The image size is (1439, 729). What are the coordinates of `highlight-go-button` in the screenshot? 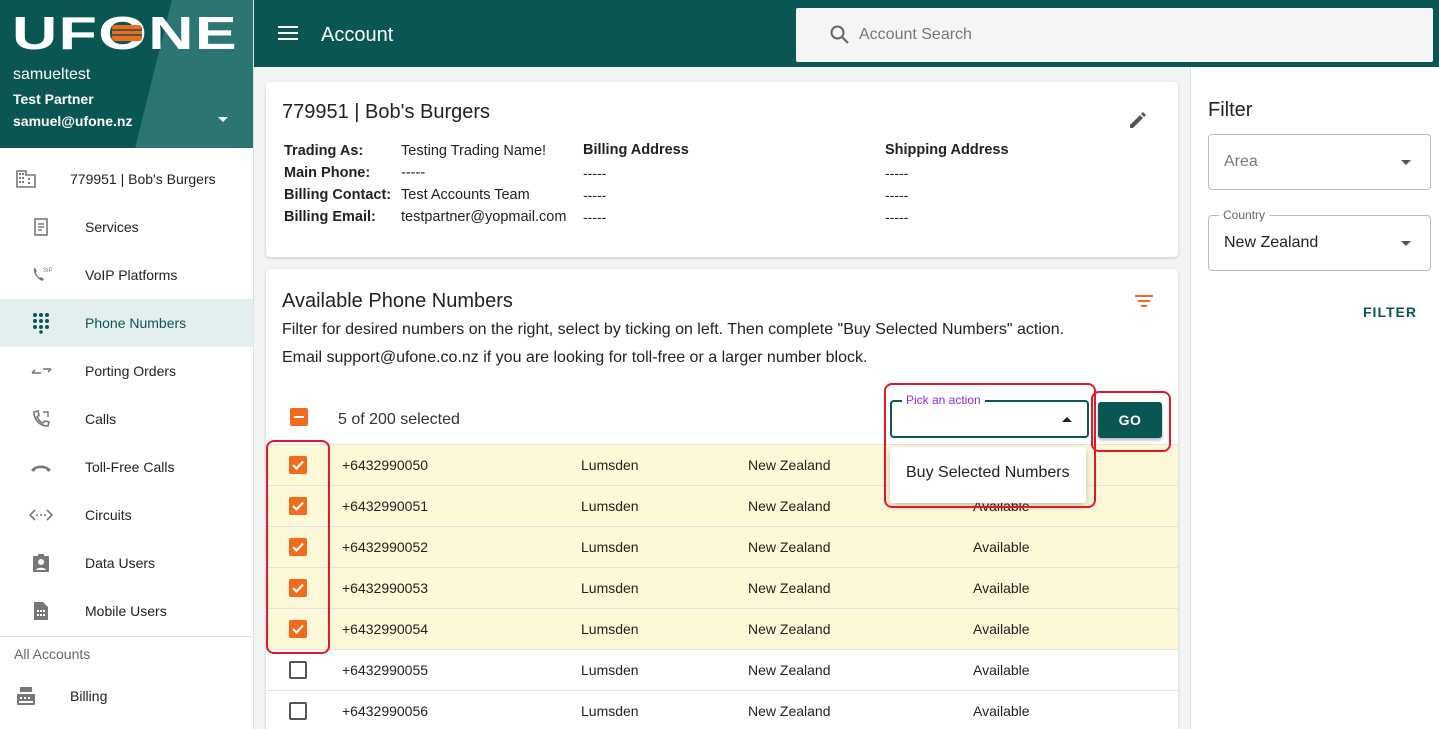 It's located at (1131, 421).